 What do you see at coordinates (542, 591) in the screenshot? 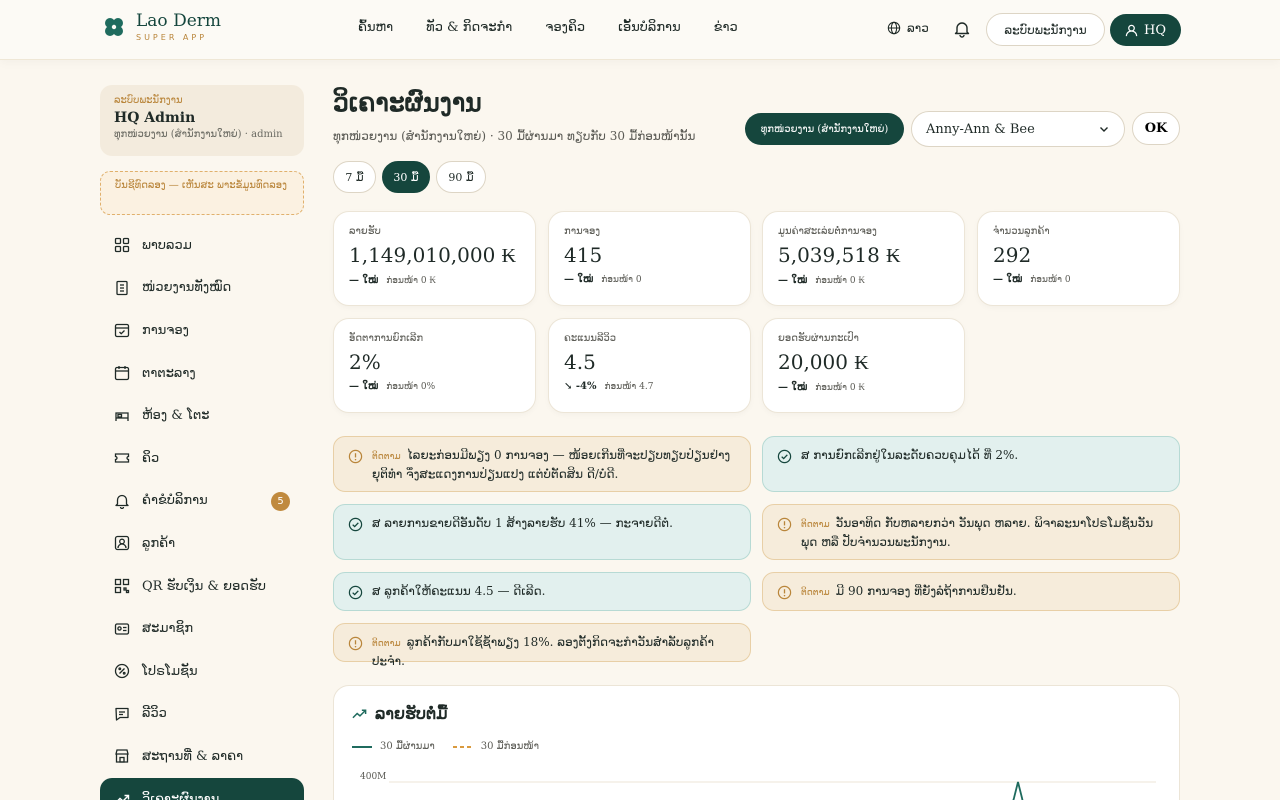
I see `insight-alert: ສ ລູກຄ້າໃຫ້ຄະແນນ 4.5 — ດີເລີດ.` at bounding box center [542, 591].